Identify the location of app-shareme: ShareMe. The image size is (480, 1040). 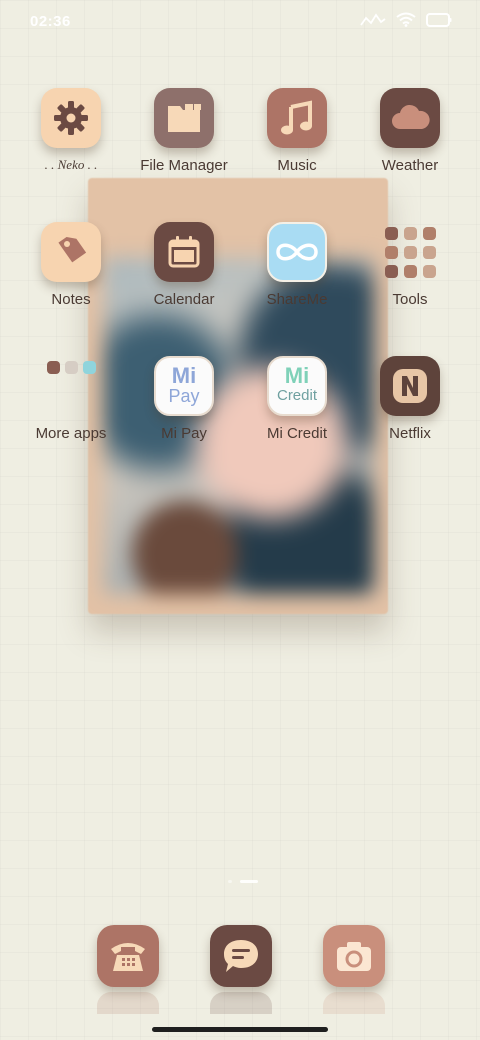
(297, 265).